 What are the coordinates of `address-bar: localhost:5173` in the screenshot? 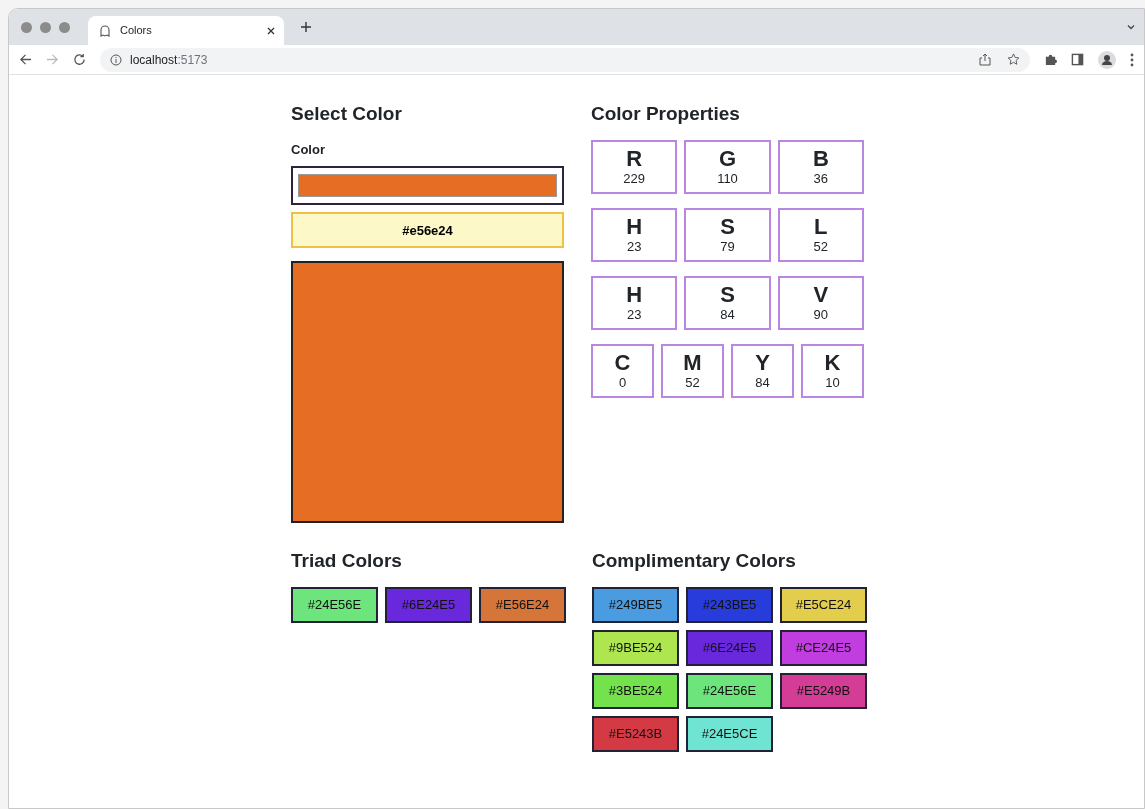 It's located at (565, 59).